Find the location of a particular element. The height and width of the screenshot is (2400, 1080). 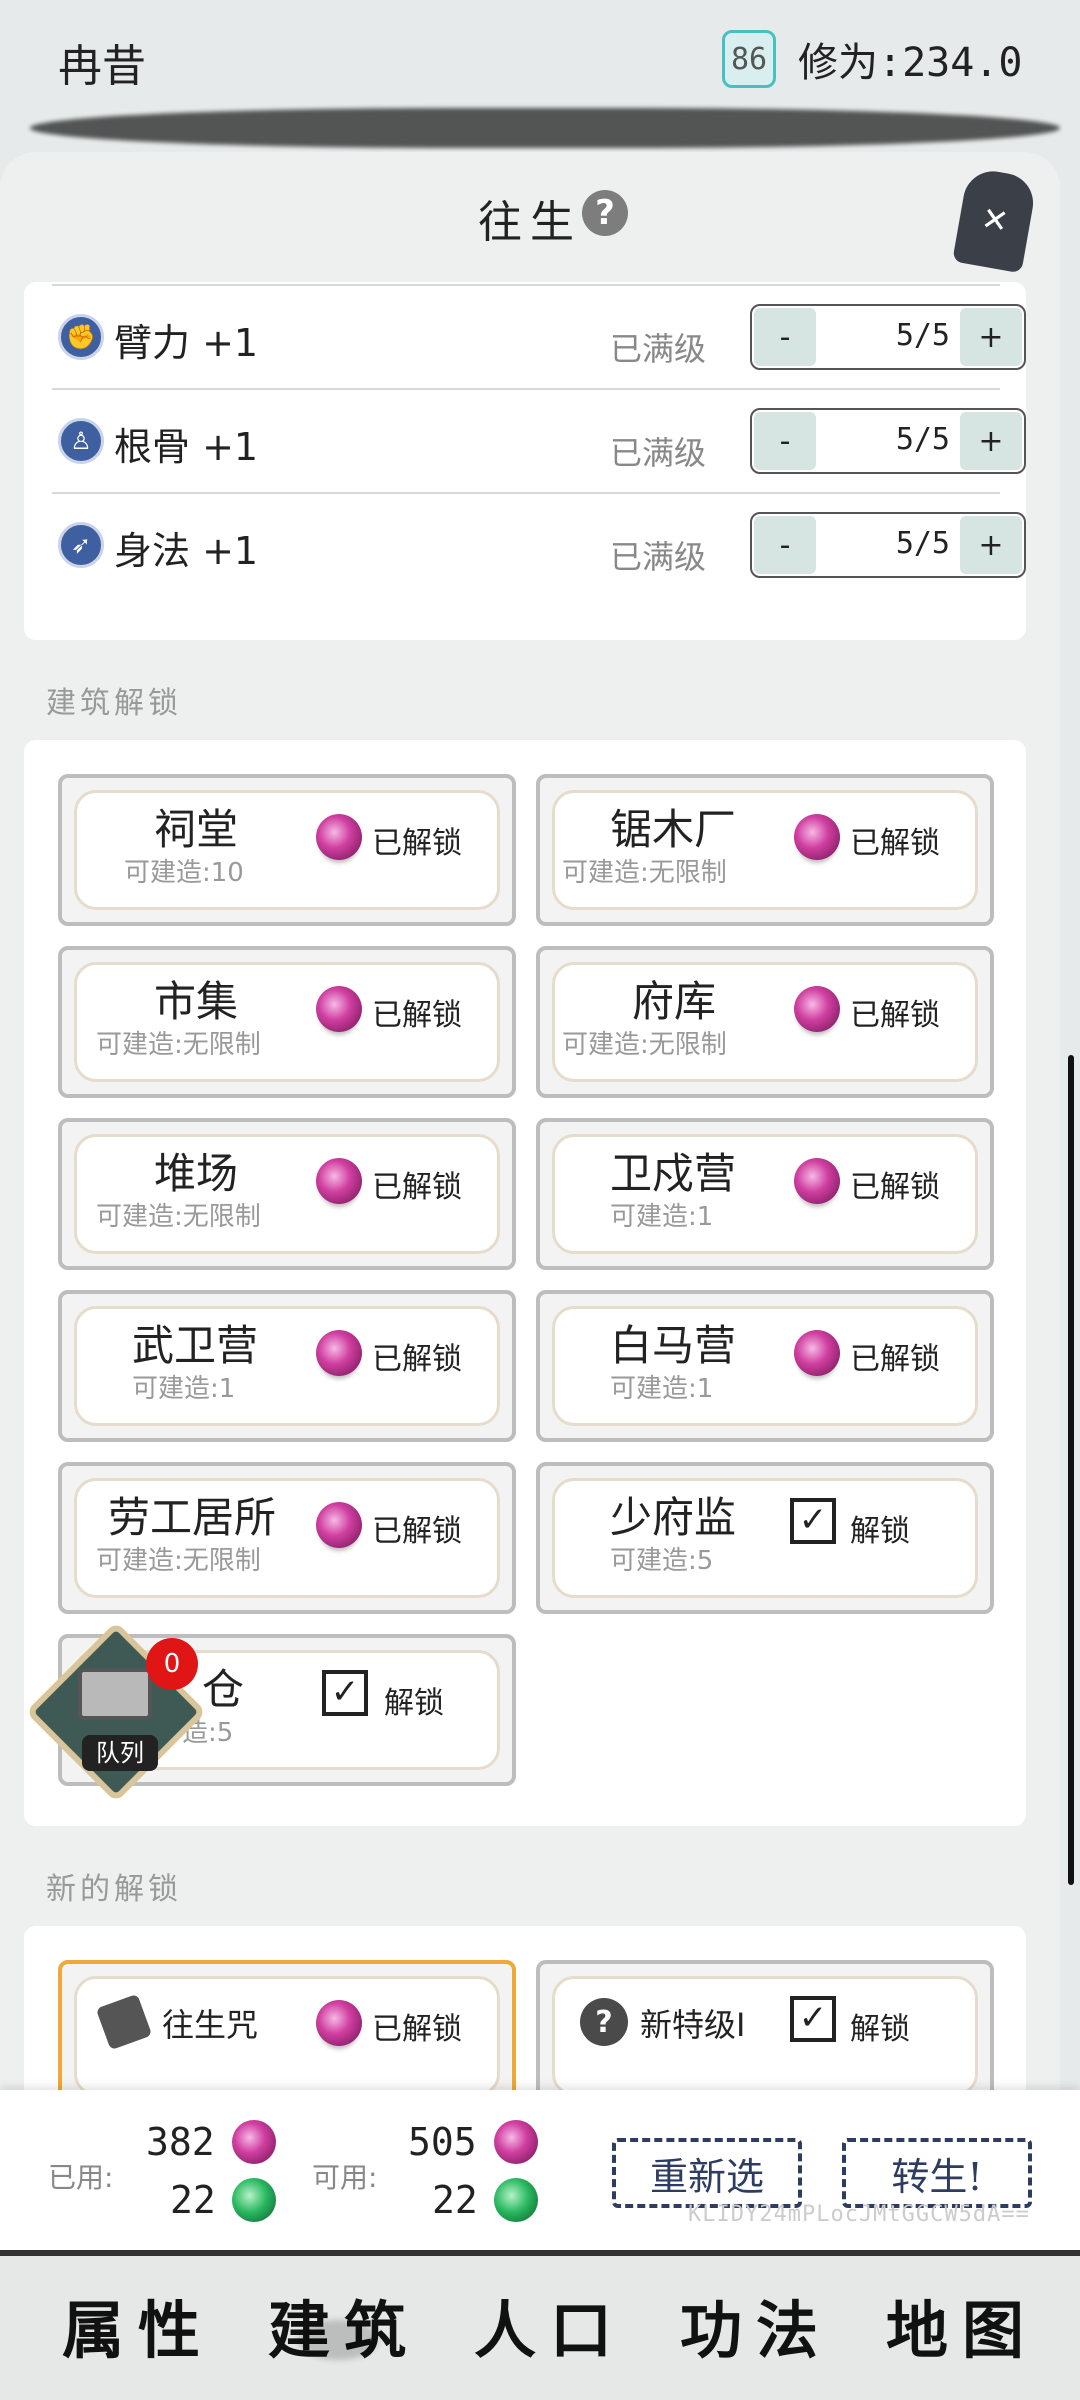

available-purple-value: 505 is located at coordinates (442, 2142).